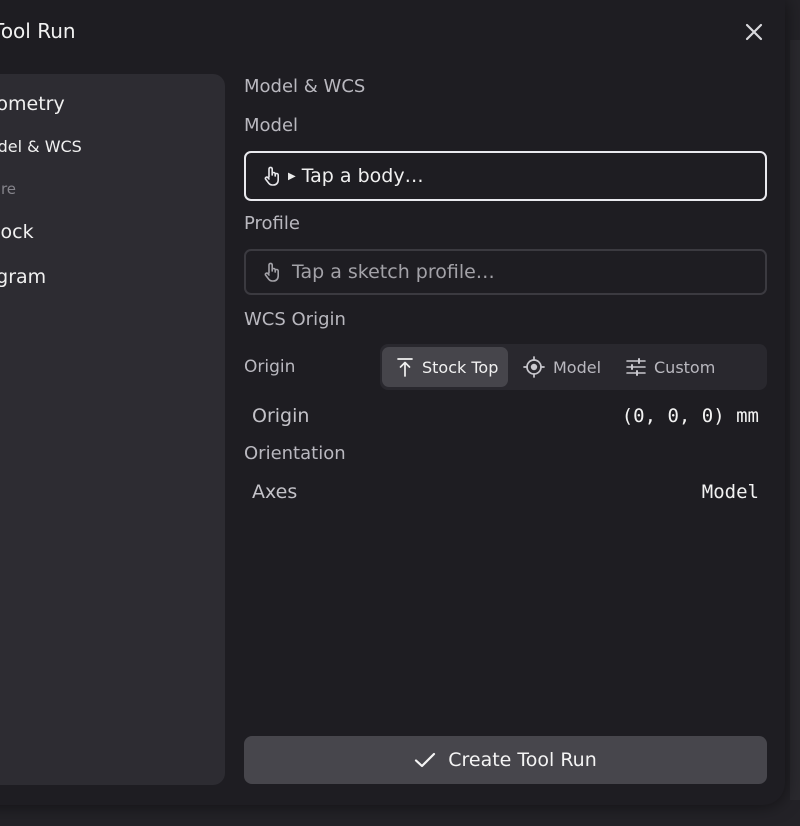 This screenshot has height=826, width=800. What do you see at coordinates (690, 416) in the screenshot?
I see `origin-readout-value: (0, 0, 0) mm` at bounding box center [690, 416].